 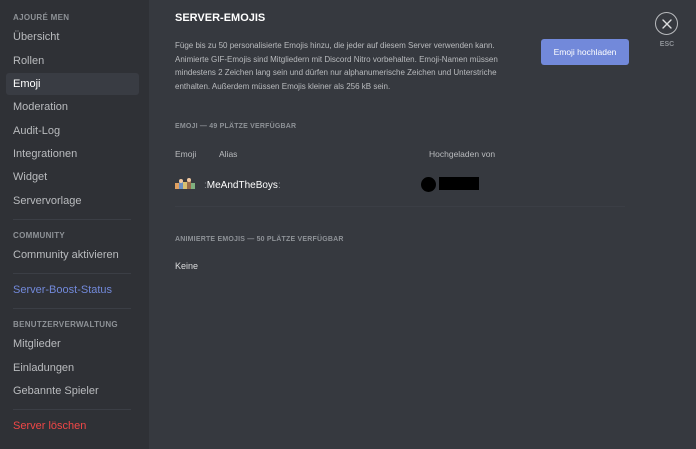 I want to click on sidebar-item-delete-server: Server löschen, so click(x=72, y=426).